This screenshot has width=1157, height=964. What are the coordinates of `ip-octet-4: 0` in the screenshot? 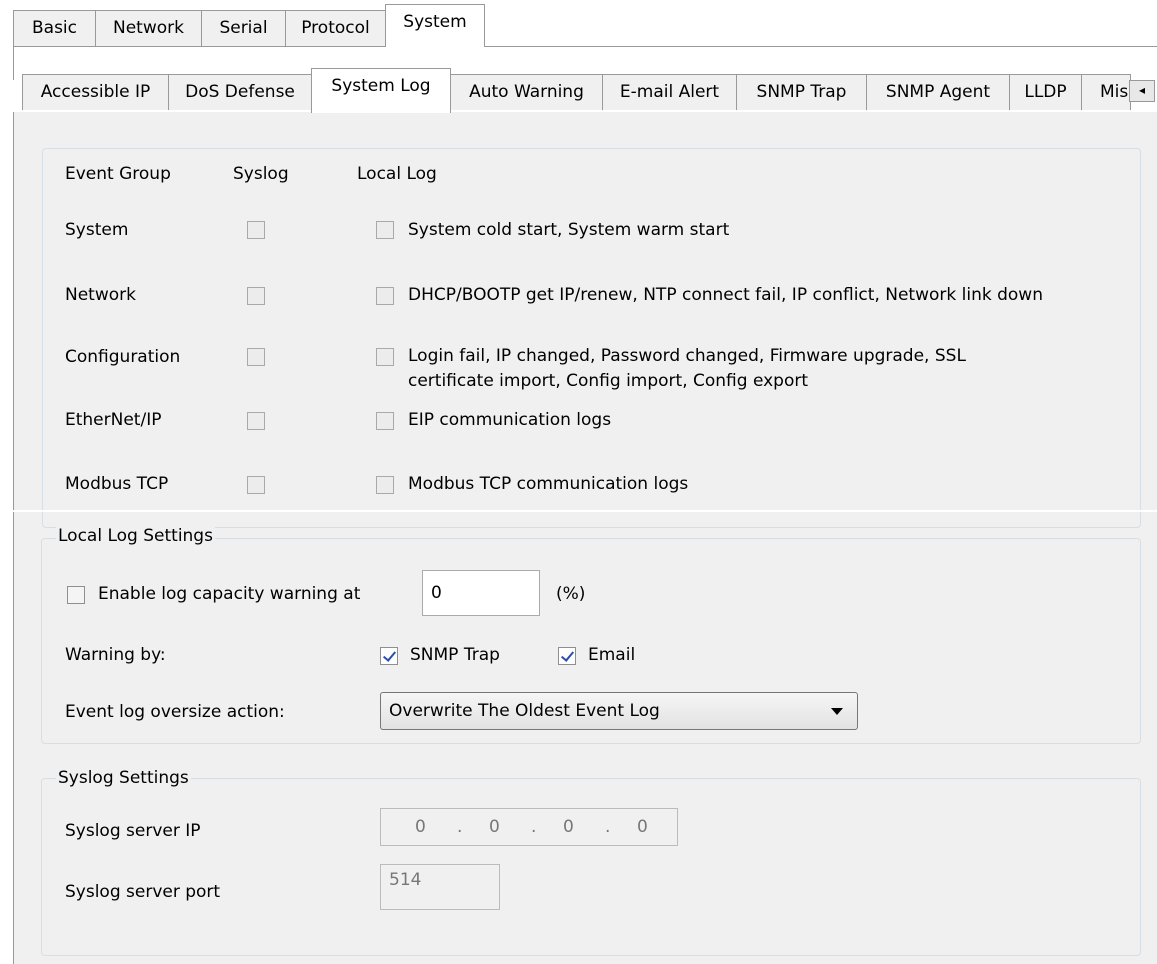 It's located at (642, 827).